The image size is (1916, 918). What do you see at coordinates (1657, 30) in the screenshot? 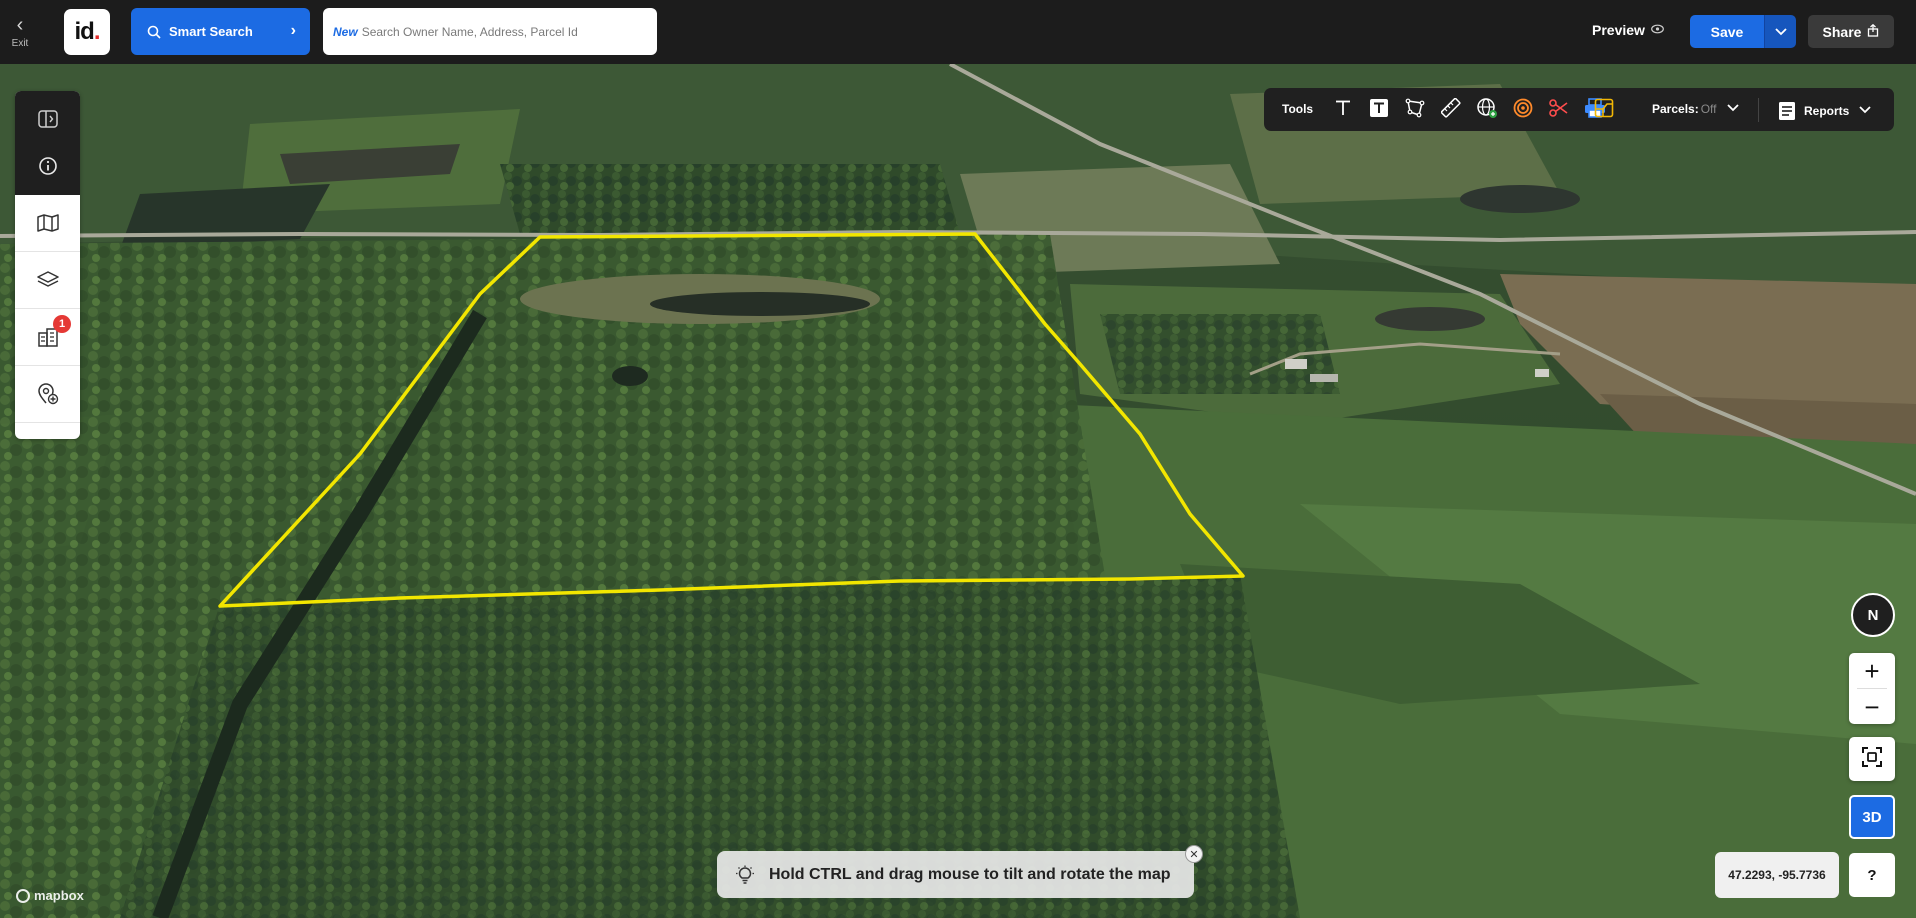
I see `eye-icon` at bounding box center [1657, 30].